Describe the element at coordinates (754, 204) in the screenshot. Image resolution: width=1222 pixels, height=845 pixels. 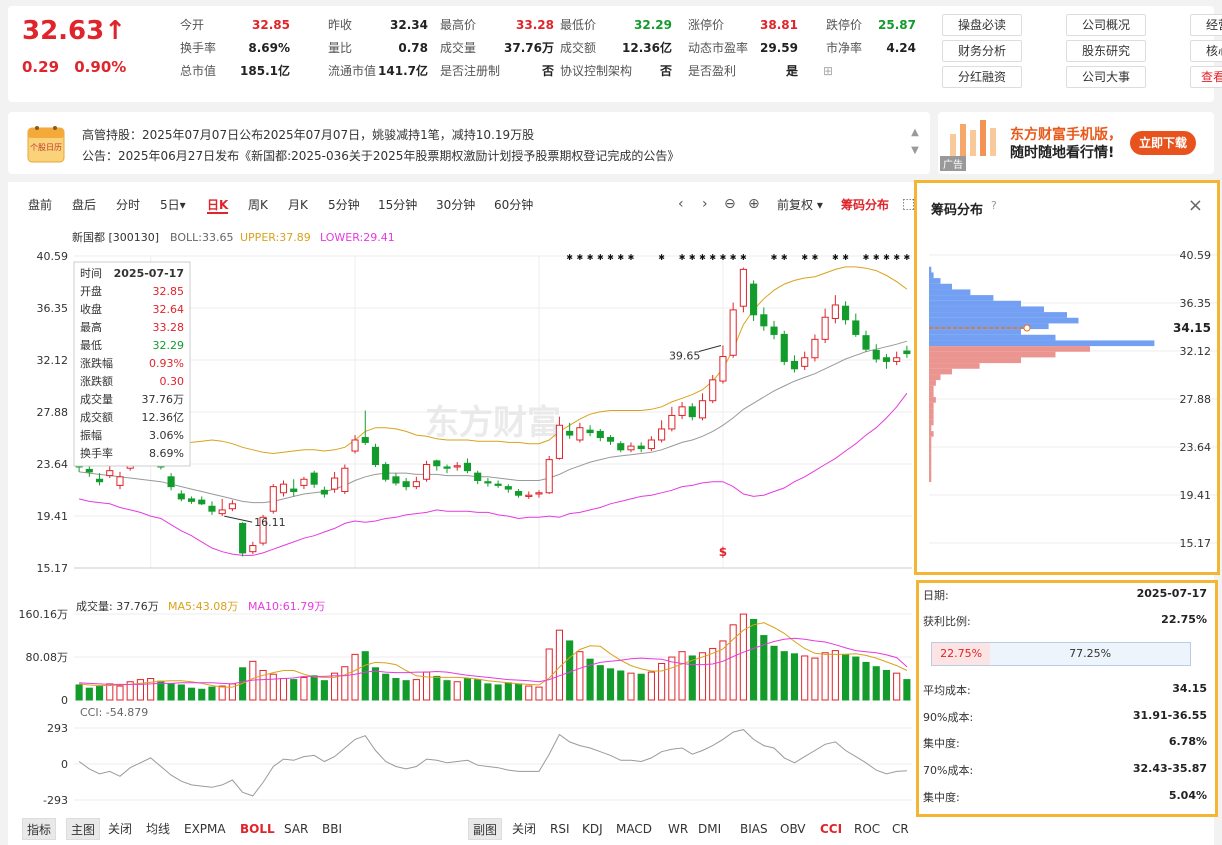
I see `zoom-in-icon: ⊕` at that location.